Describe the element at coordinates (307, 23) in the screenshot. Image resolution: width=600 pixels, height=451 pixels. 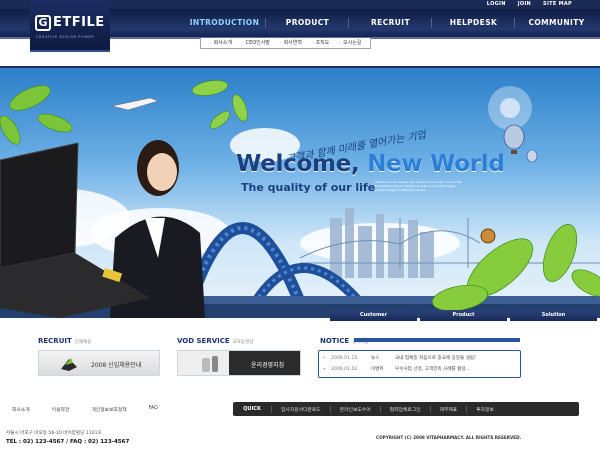
I see `nav-product: PRODUCT` at that location.